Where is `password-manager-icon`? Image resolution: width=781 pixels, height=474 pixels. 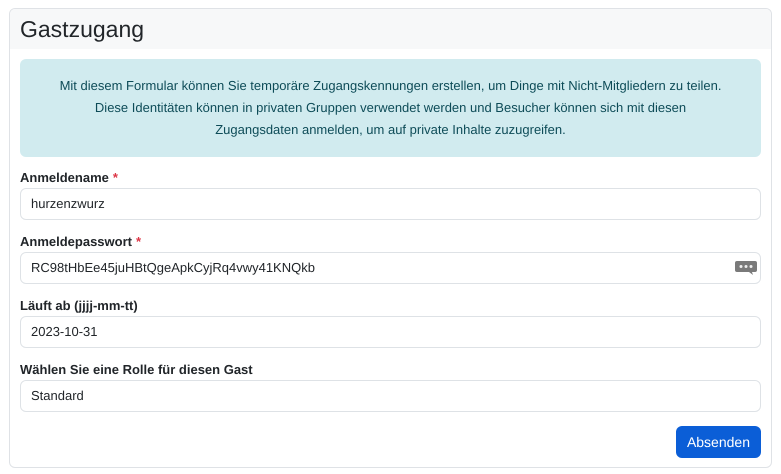 password-manager-icon is located at coordinates (746, 268).